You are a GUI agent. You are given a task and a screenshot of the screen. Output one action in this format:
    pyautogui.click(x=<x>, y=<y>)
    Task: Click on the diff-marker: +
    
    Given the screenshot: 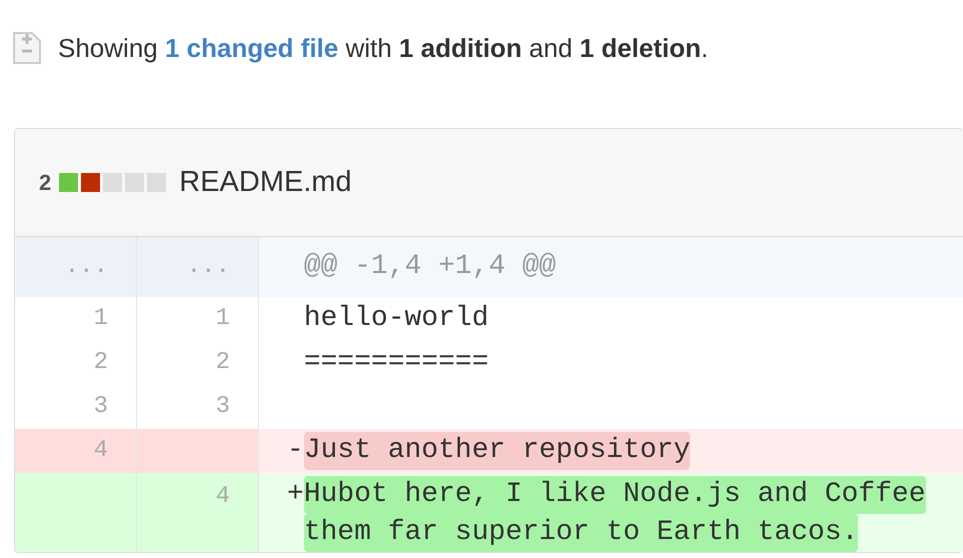 What is the action you would take?
    pyautogui.click(x=295, y=495)
    